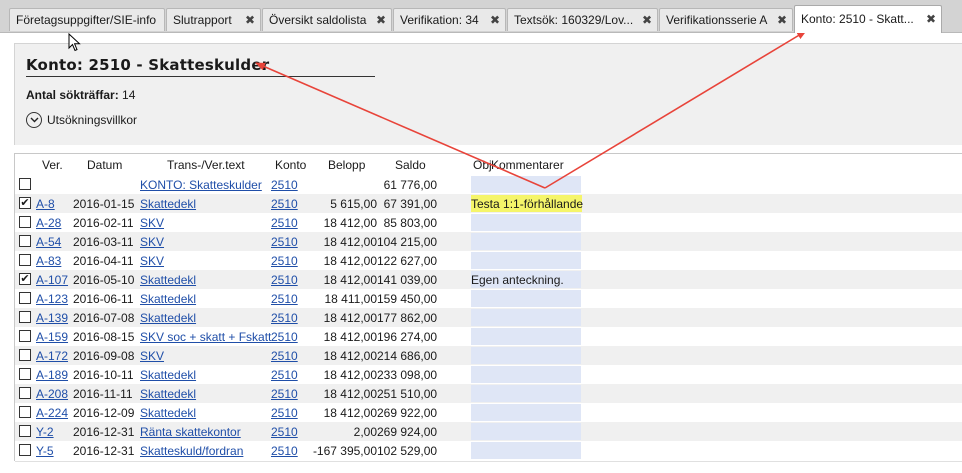 Image resolution: width=962 pixels, height=473 pixels. I want to click on tab-5: Textsök: 160329/Lov... ✖, so click(582, 19).